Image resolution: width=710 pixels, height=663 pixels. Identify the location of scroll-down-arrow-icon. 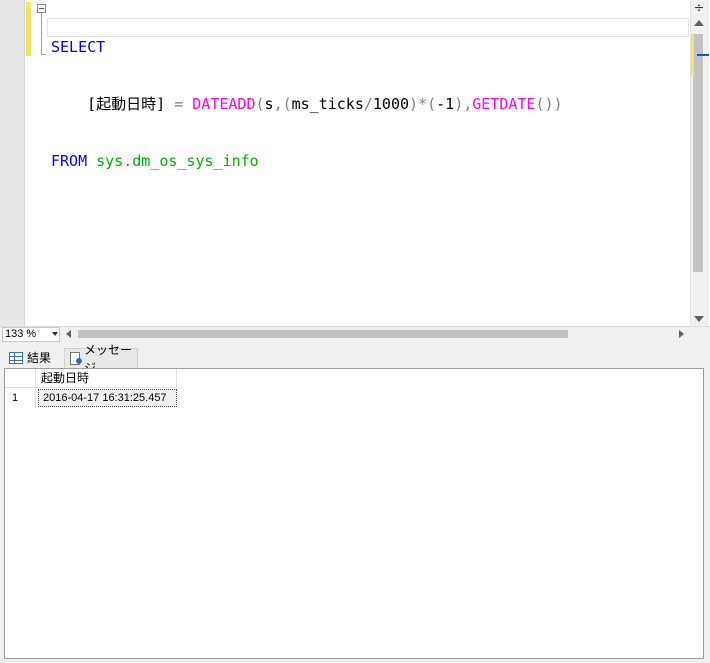
(699, 319).